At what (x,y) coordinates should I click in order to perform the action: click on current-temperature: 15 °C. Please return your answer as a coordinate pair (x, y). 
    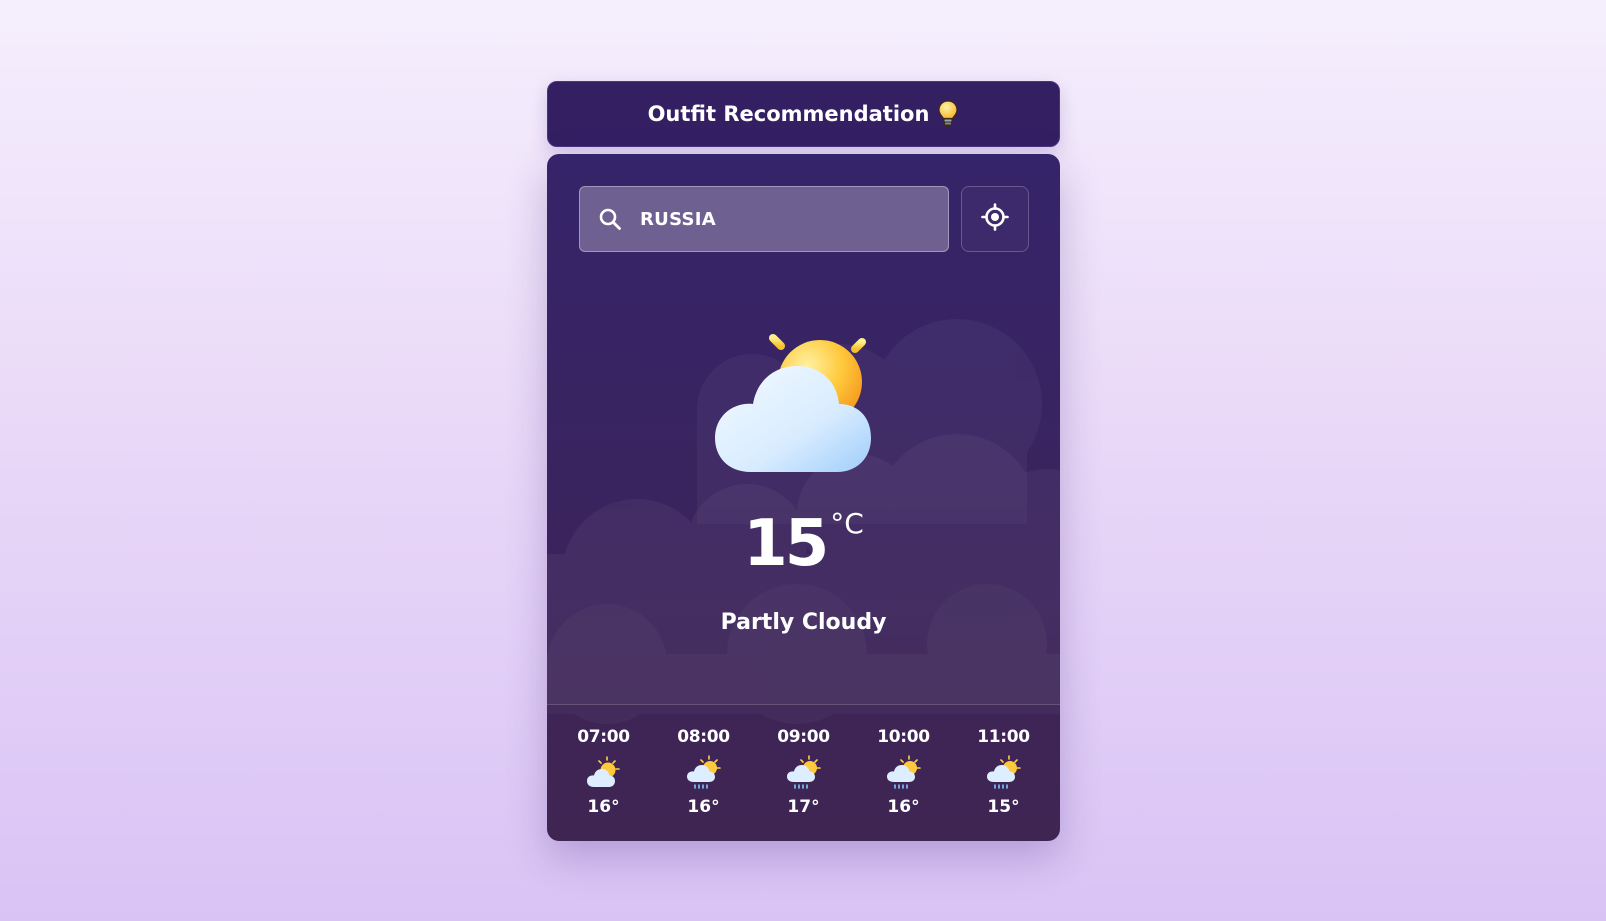
    Looking at the image, I should click on (803, 544).